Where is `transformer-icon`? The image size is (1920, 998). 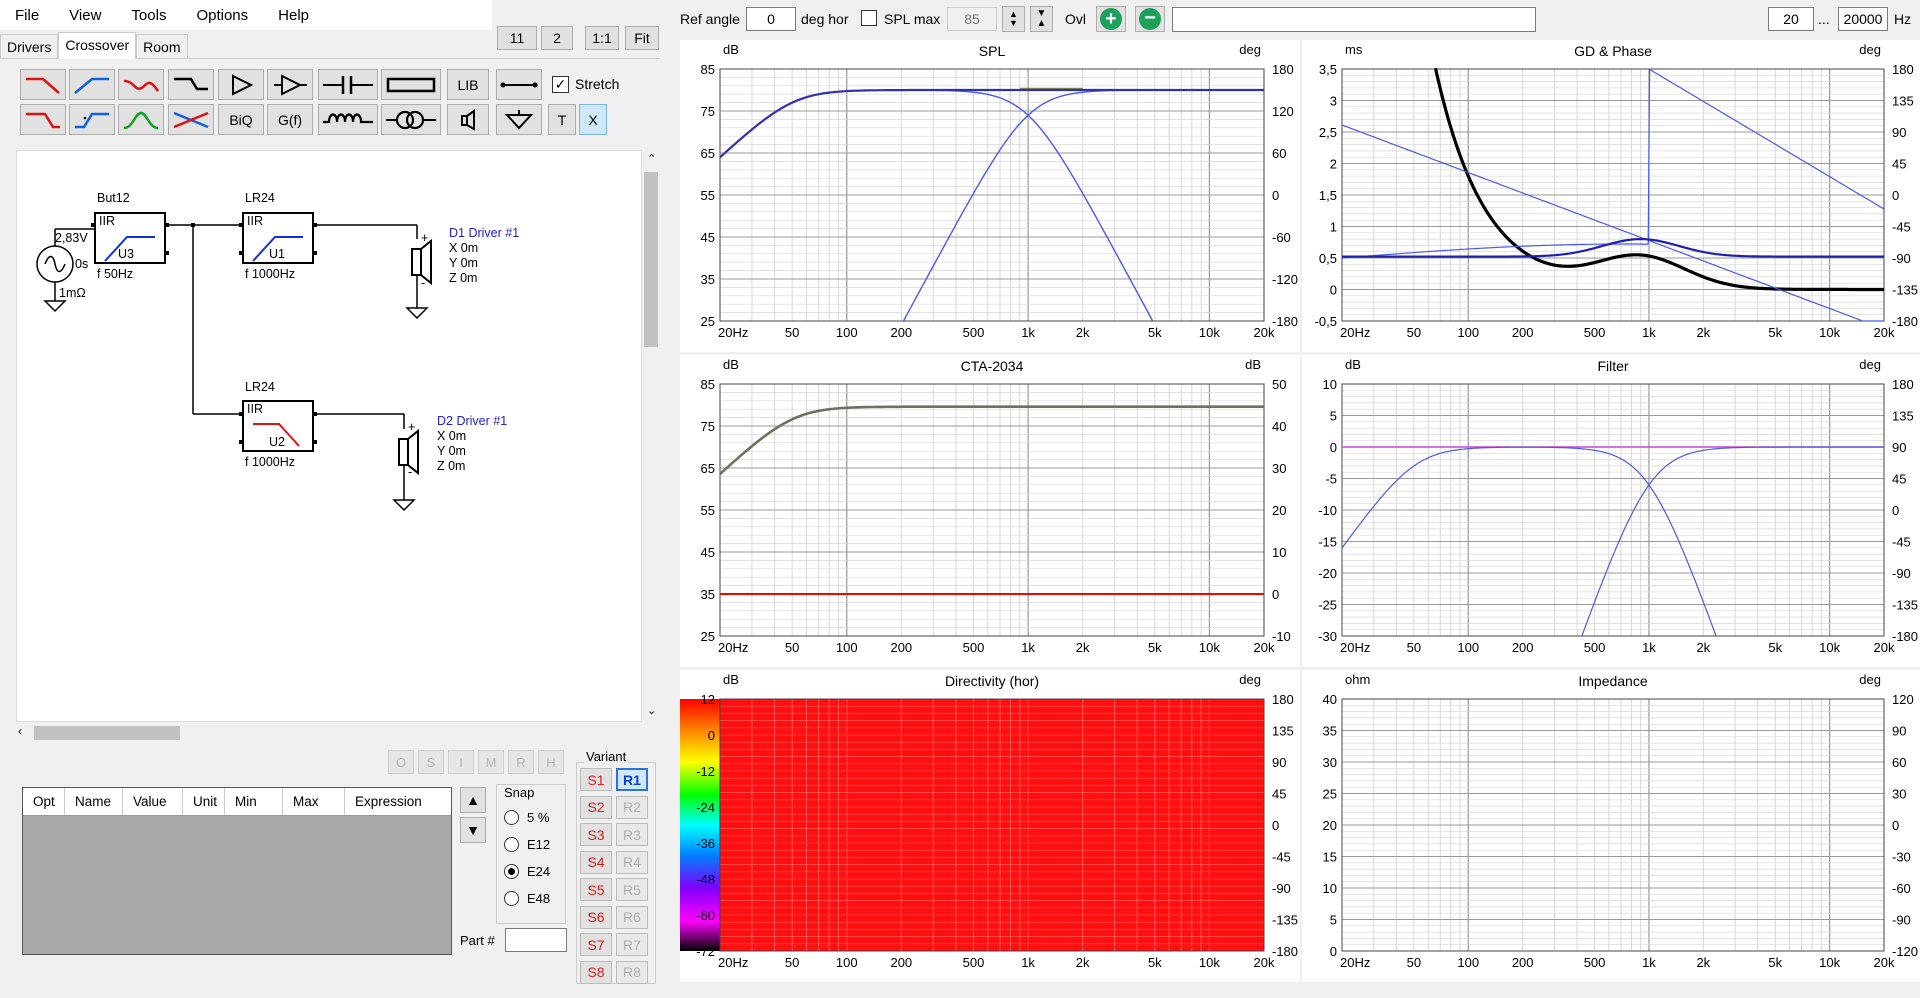
transformer-icon is located at coordinates (411, 119).